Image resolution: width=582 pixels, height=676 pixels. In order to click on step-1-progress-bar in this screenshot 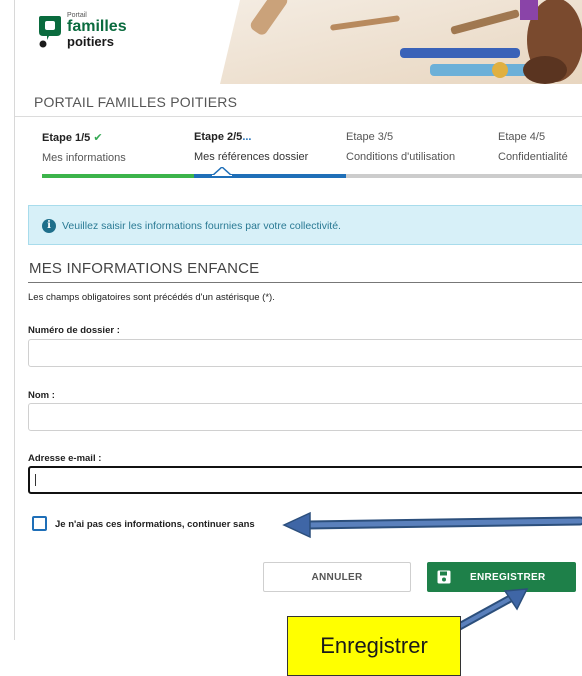, I will do `click(118, 176)`.